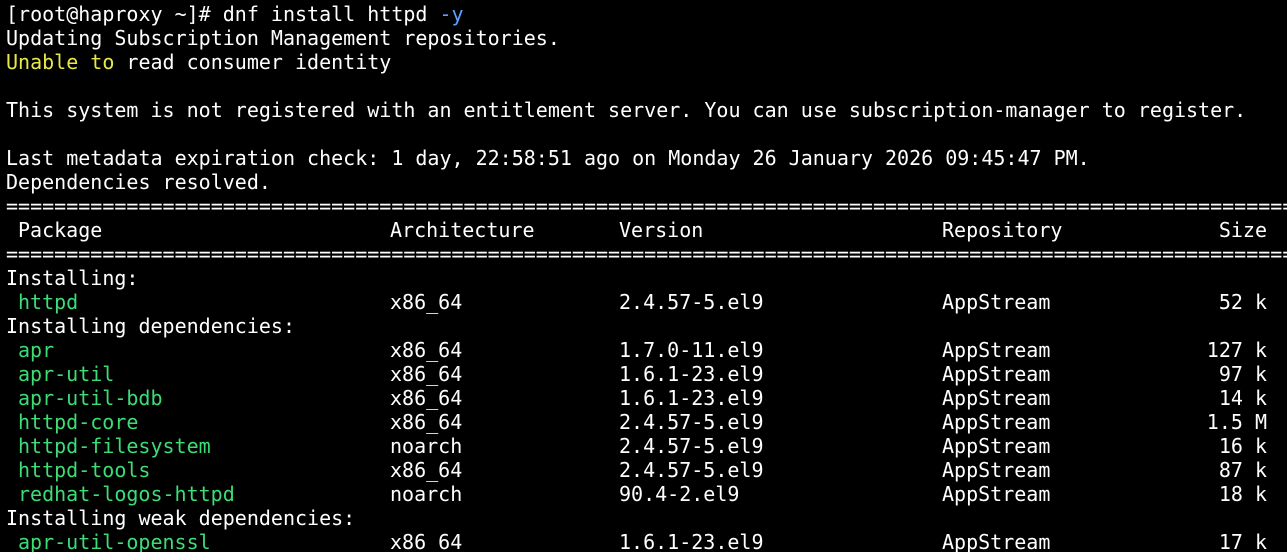  I want to click on output-unable: Unable to read consumer identity, so click(646, 62).